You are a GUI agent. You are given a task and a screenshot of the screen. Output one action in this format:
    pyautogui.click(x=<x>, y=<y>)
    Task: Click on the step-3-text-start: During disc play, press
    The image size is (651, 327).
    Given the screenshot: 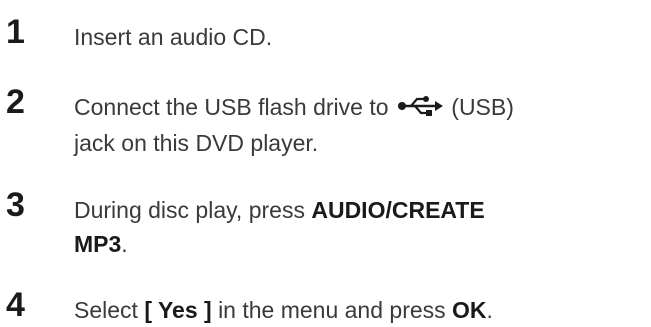 What is the action you would take?
    pyautogui.click(x=189, y=210)
    